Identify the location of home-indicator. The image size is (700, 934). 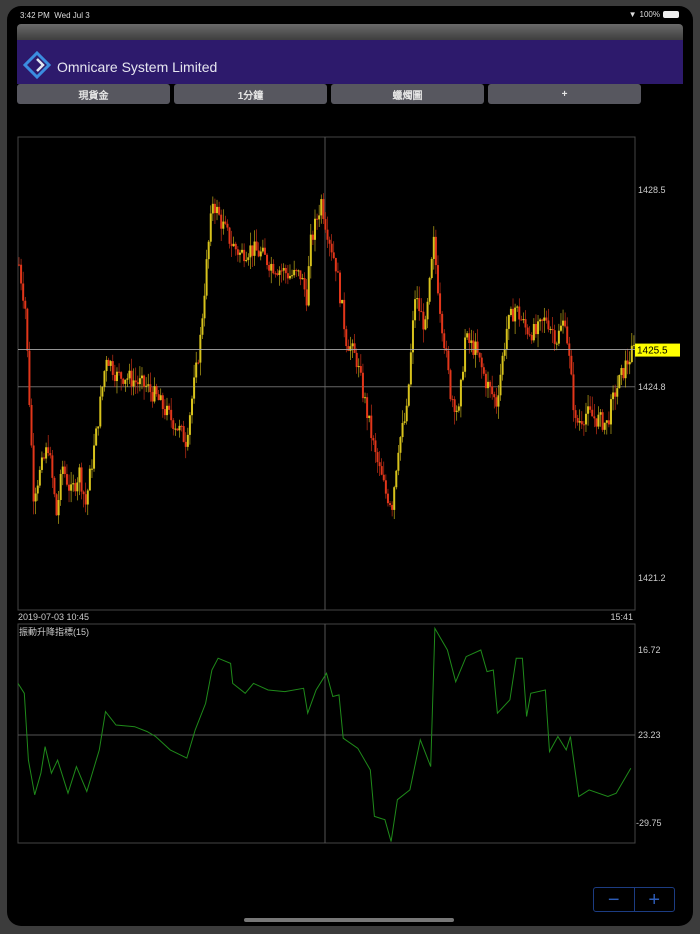
(349, 920).